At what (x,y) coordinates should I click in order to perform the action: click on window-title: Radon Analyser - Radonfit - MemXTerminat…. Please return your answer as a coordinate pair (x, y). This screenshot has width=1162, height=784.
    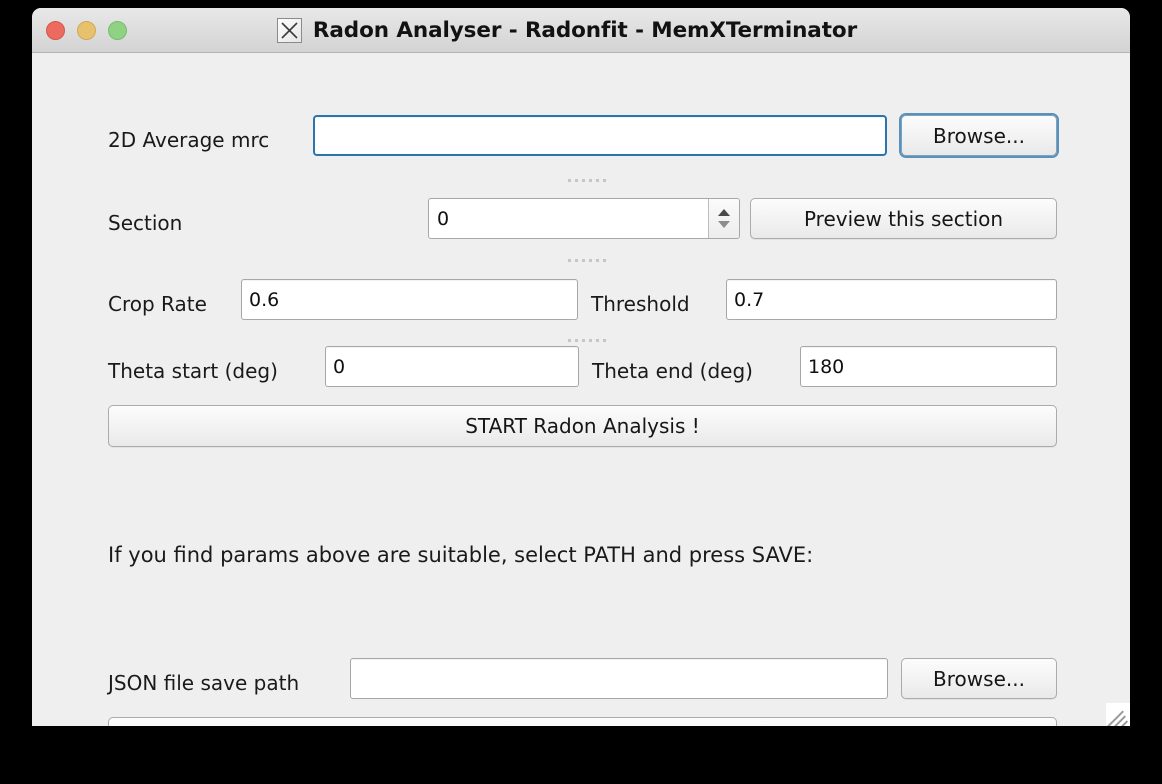
    Looking at the image, I should click on (585, 30).